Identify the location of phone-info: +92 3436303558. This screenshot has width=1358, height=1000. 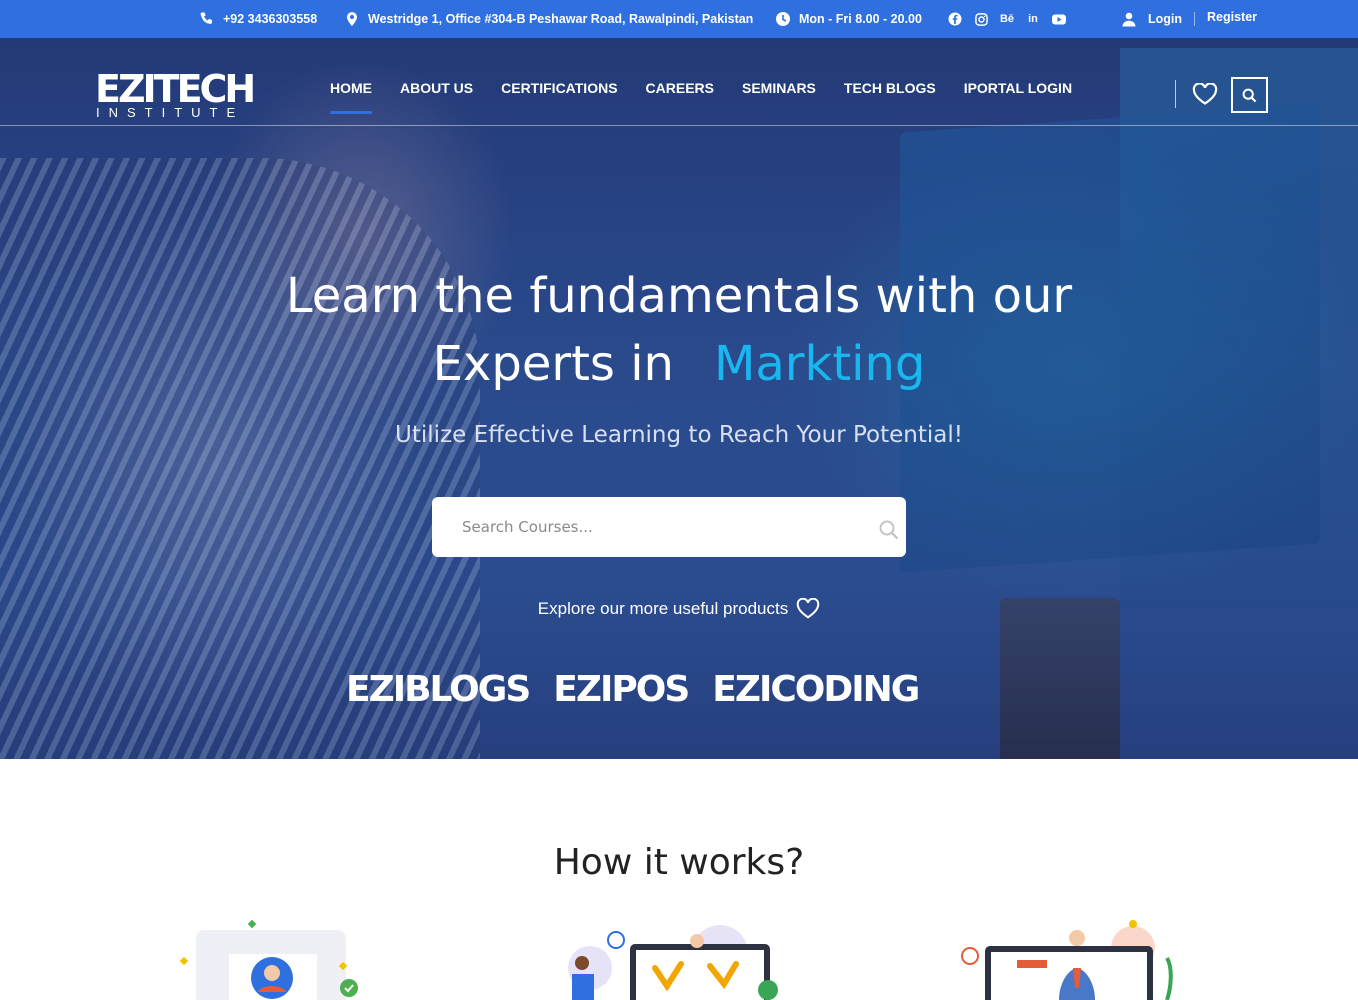
(258, 19).